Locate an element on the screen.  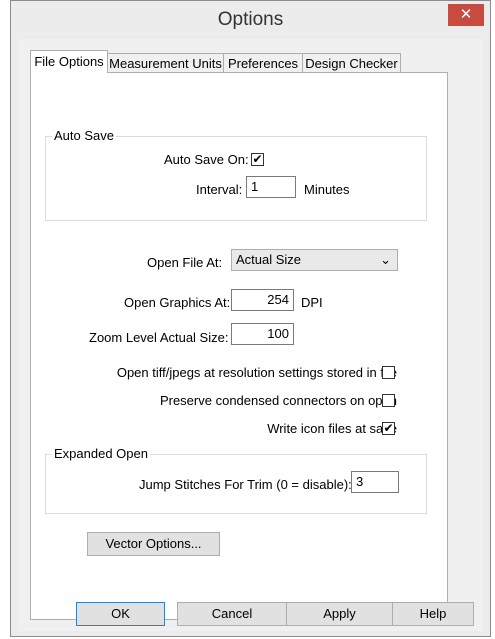
dpi-unit-label: DPI is located at coordinates (312, 302).